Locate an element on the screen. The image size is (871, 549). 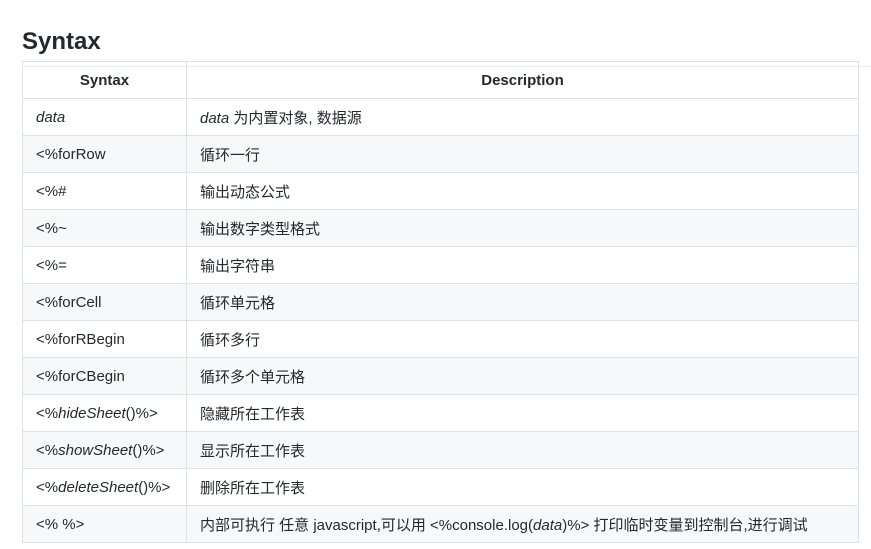
syntax-text: <%~ is located at coordinates (51, 228).